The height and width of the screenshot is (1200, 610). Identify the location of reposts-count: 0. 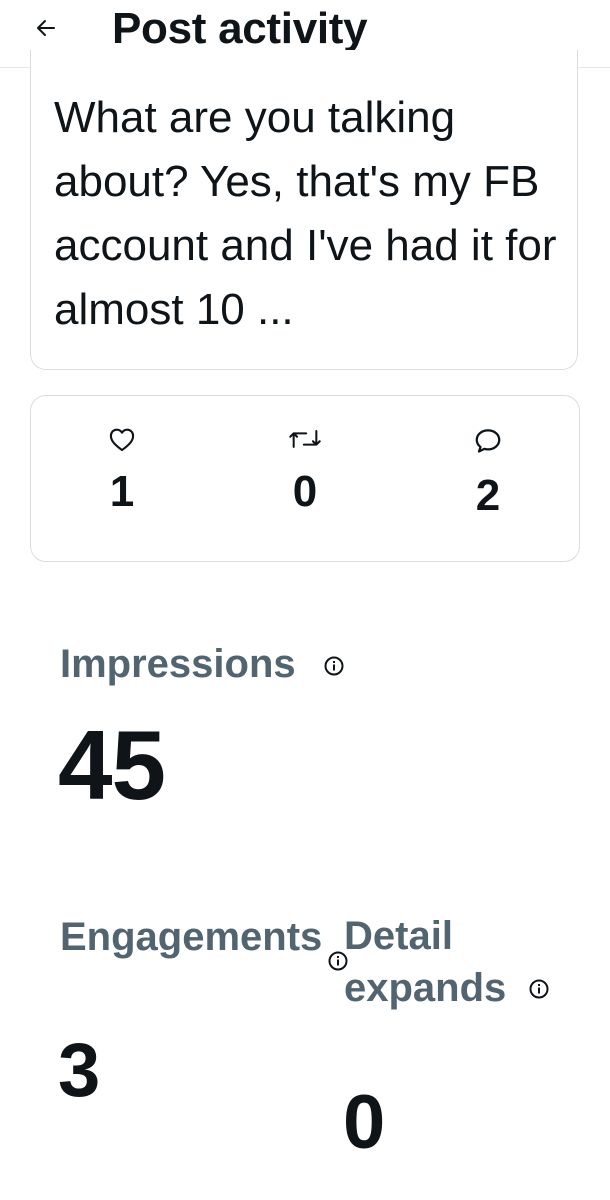
(305, 491).